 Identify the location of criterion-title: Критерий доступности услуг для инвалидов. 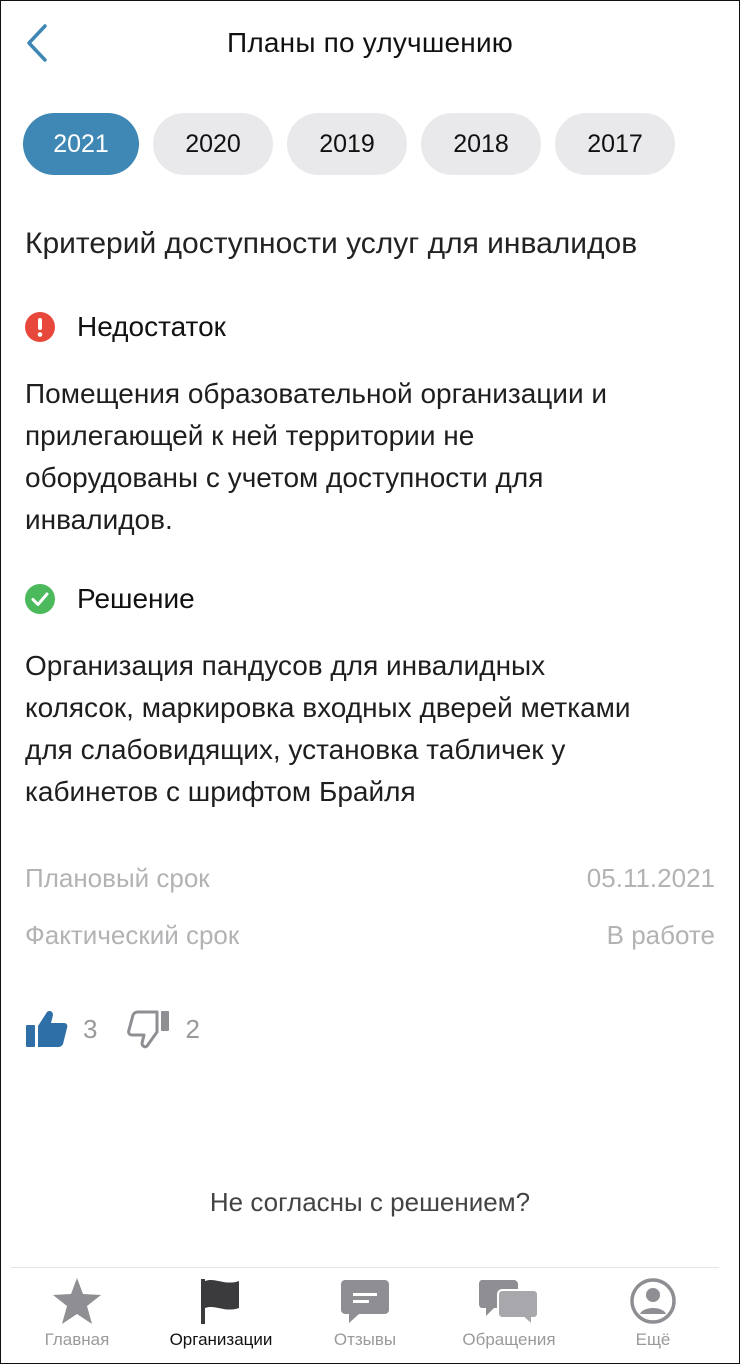
(331, 243).